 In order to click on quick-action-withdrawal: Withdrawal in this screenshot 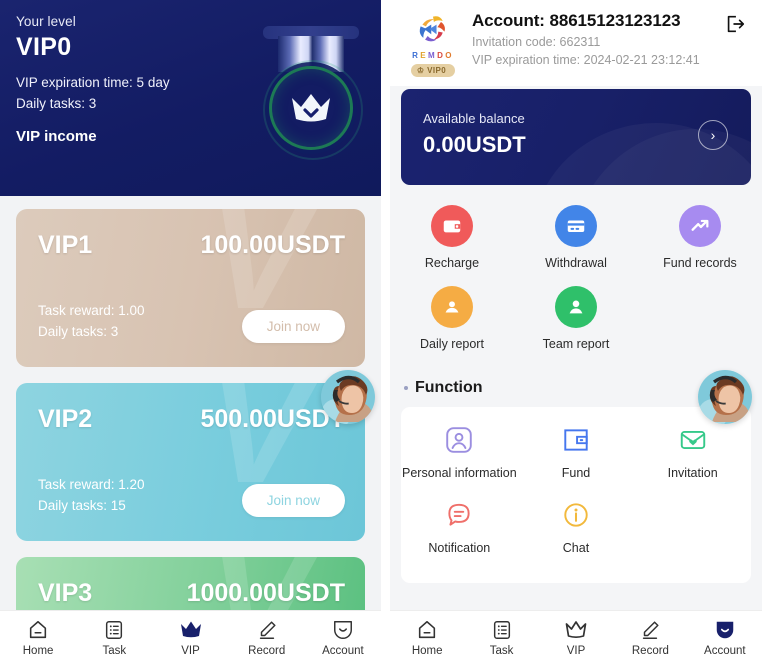, I will do `click(576, 237)`.